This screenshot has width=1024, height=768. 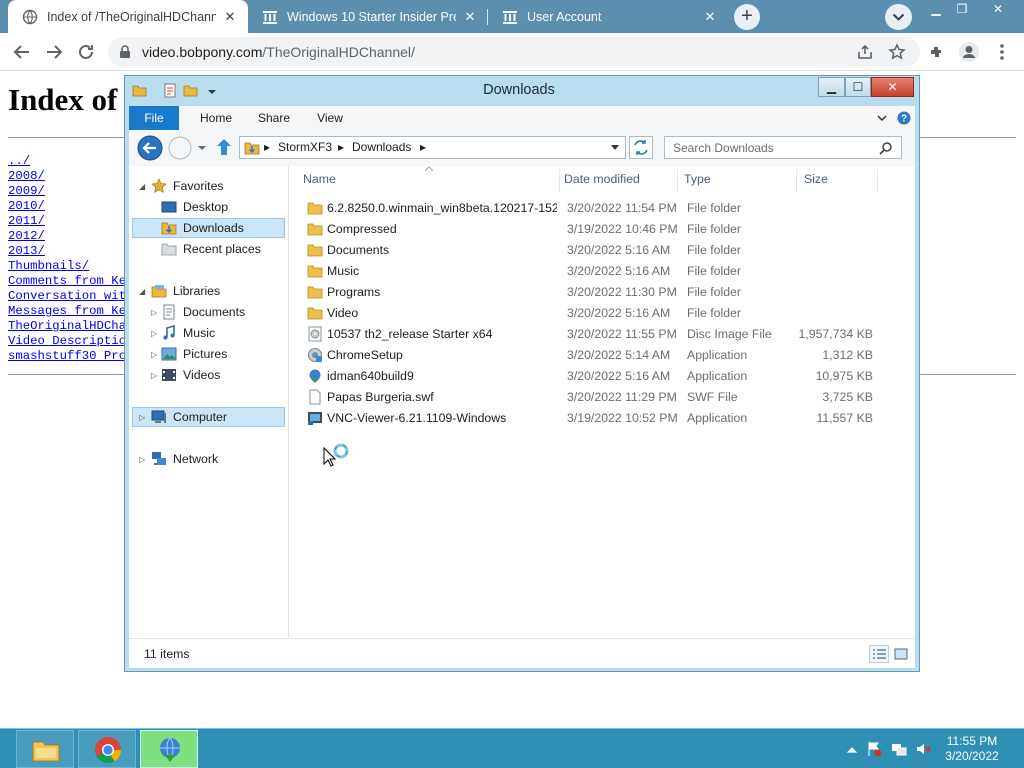 I want to click on nav-recent-places: Recent places, so click(x=211, y=249).